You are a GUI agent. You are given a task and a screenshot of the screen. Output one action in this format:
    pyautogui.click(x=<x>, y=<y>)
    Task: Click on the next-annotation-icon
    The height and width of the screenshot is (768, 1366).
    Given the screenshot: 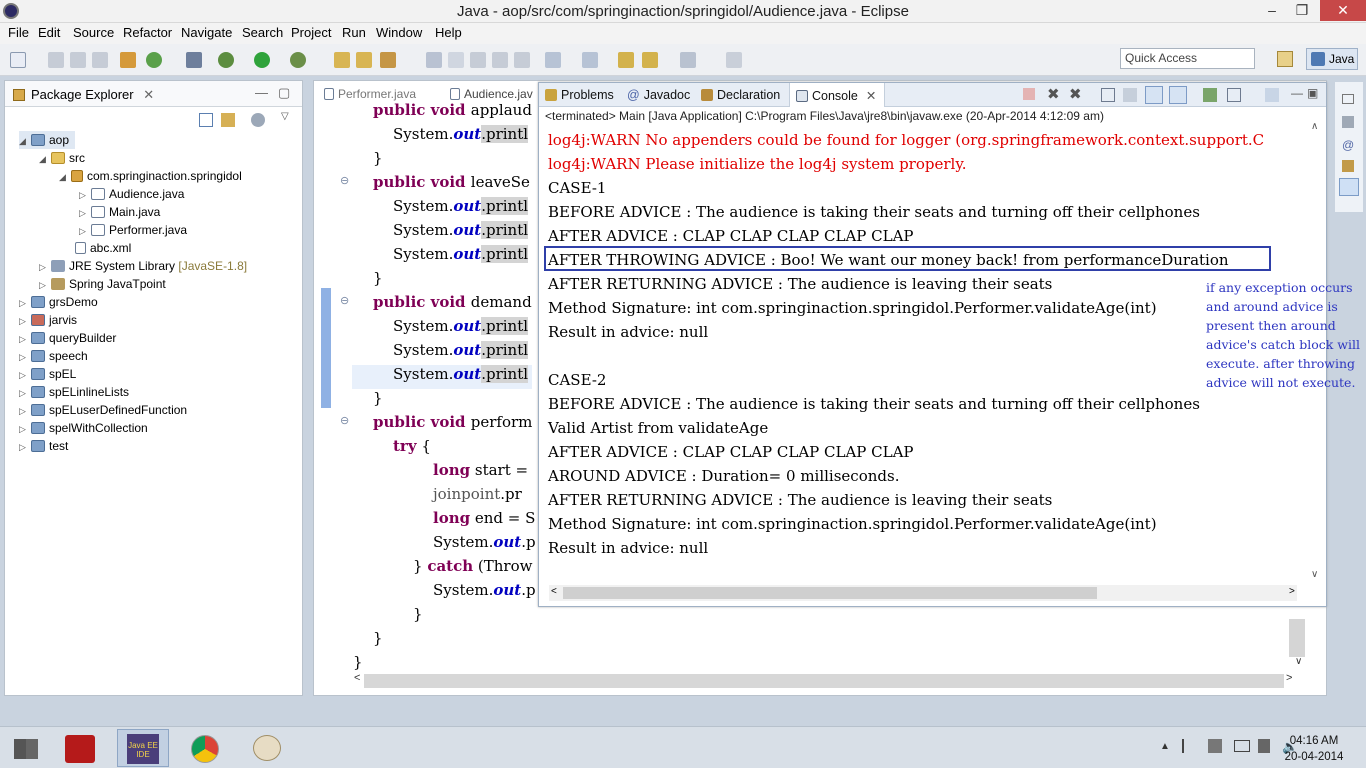 What is the action you would take?
    pyautogui.click(x=553, y=60)
    